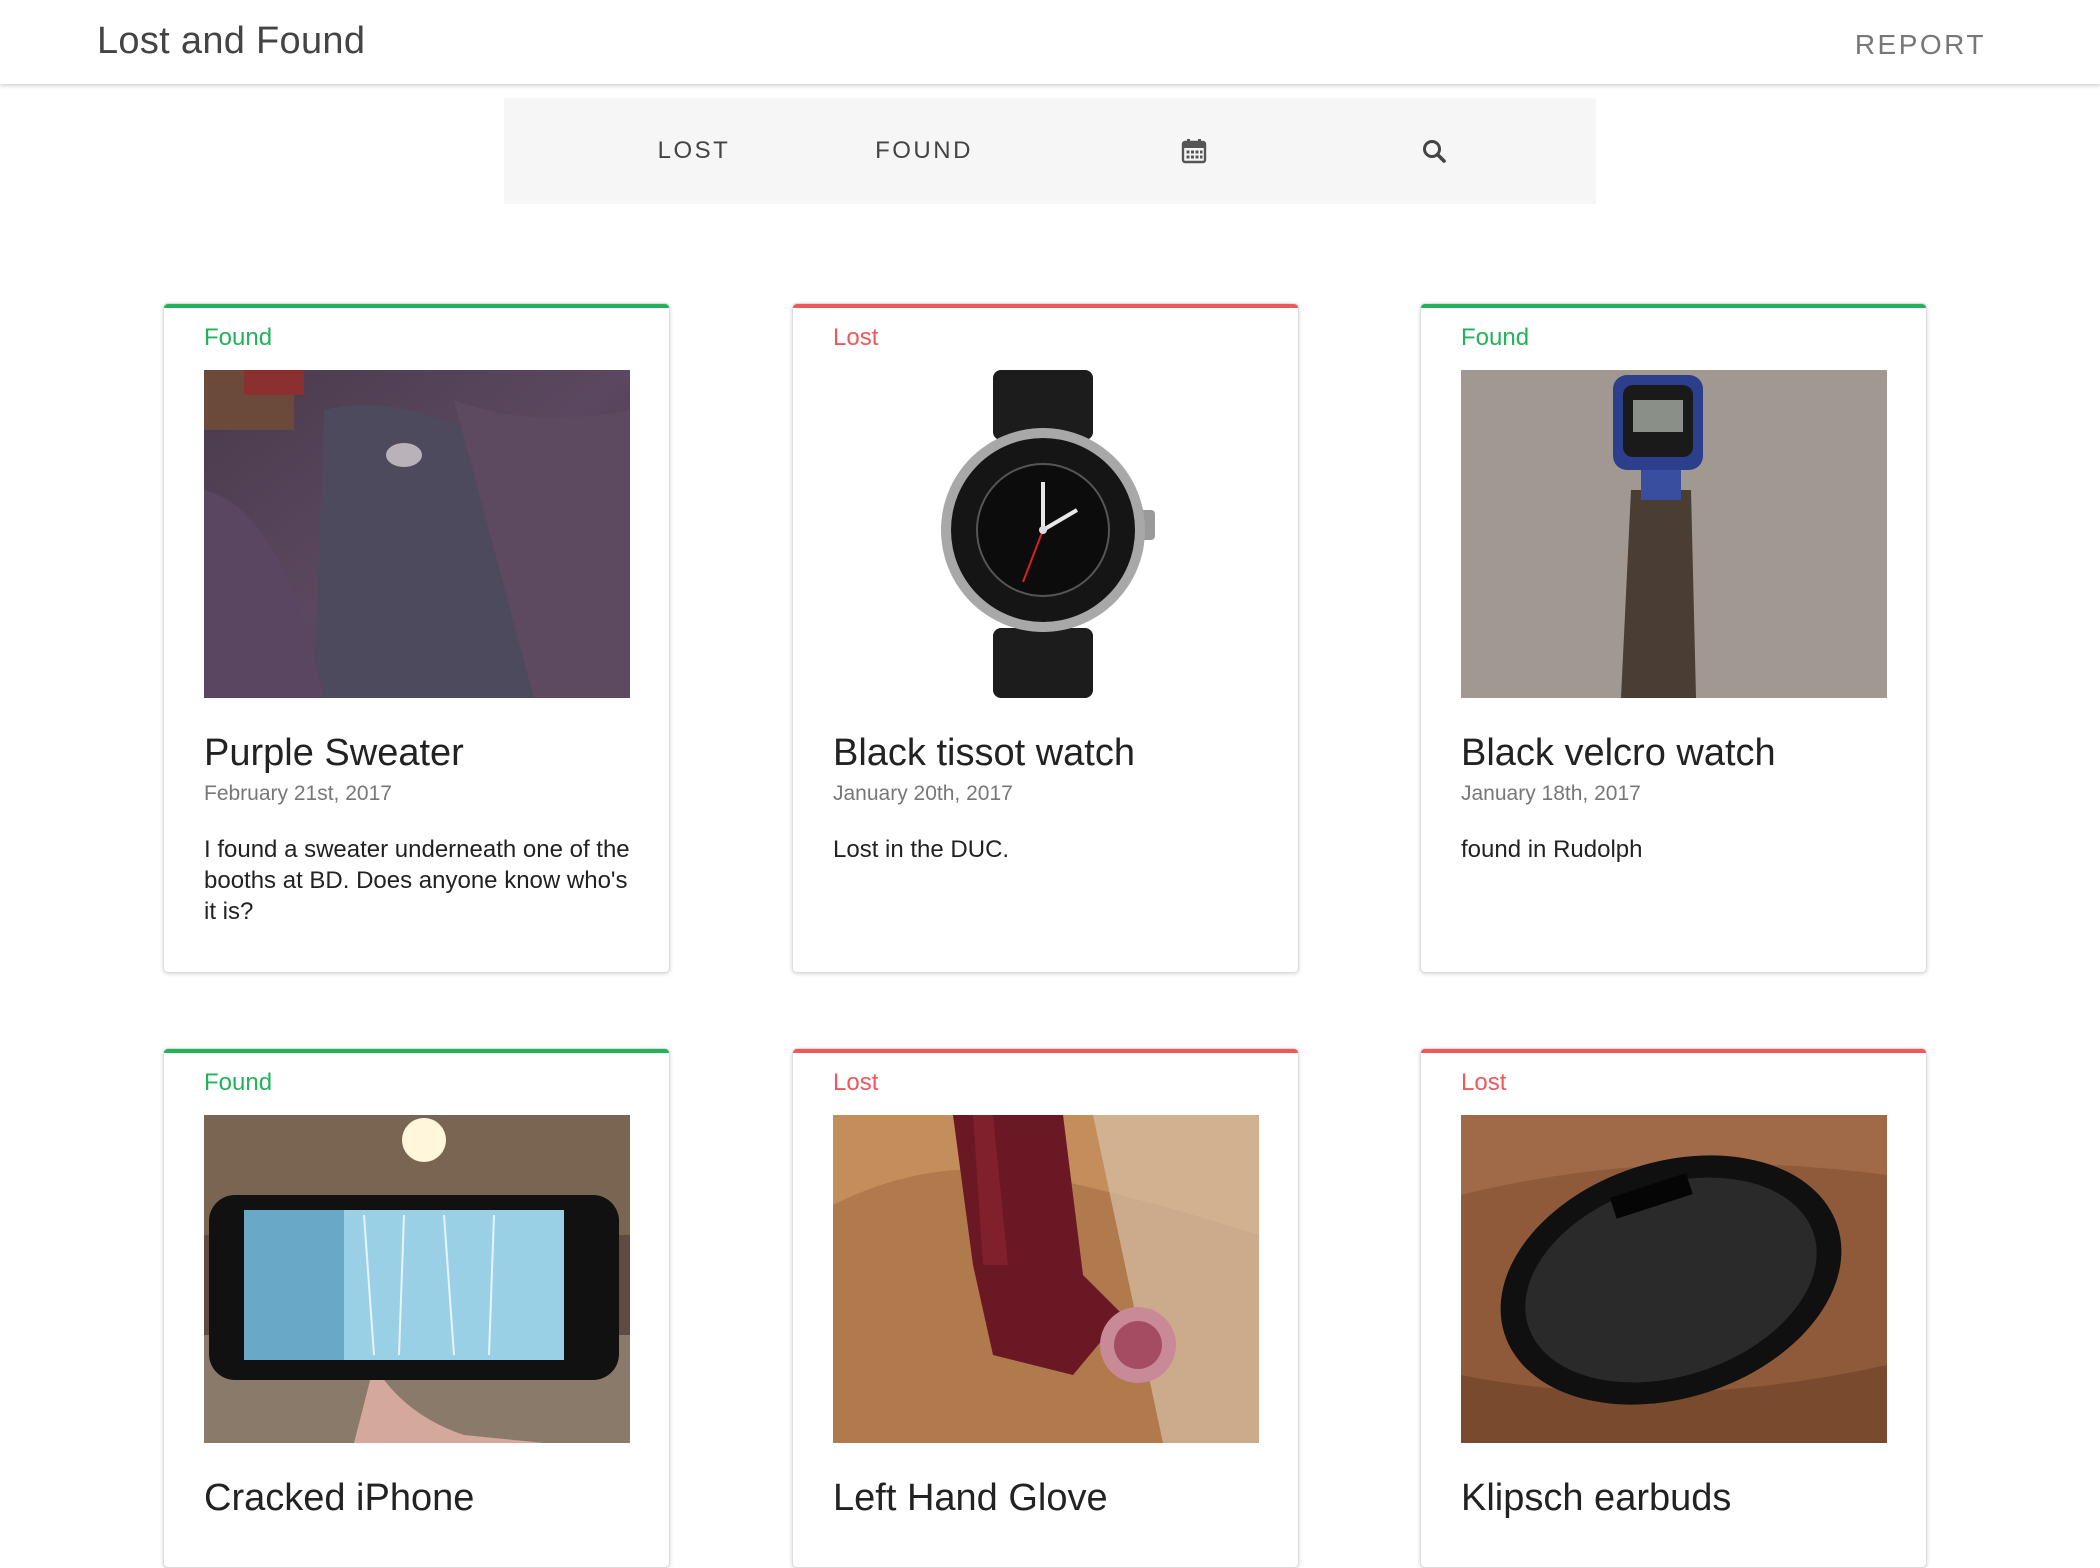 The width and height of the screenshot is (2100, 1568). Describe the element at coordinates (1596, 1498) in the screenshot. I see `item-title: Klipsch earbuds` at that location.